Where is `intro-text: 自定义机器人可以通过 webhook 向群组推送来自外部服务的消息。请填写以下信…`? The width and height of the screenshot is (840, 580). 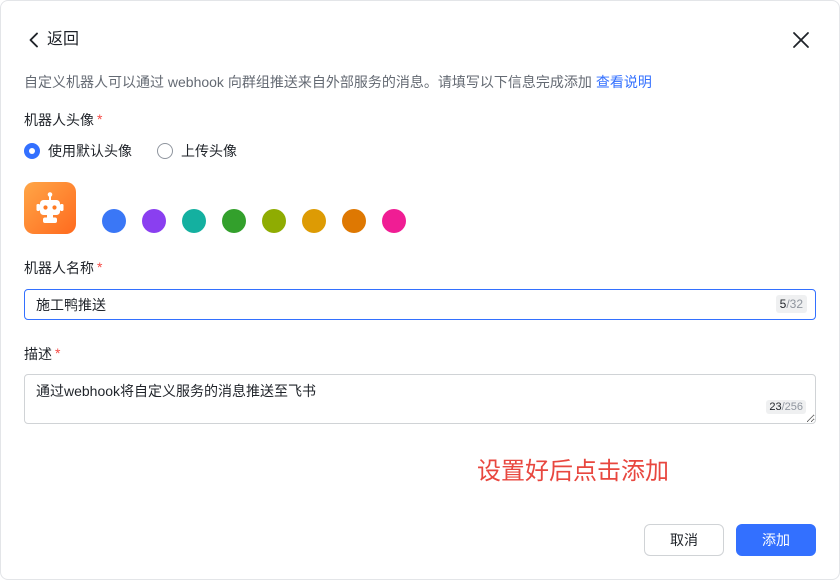 intro-text: 自定义机器人可以通过 webhook 向群组推送来自外部服务的消息。请填写以下信… is located at coordinates (338, 82).